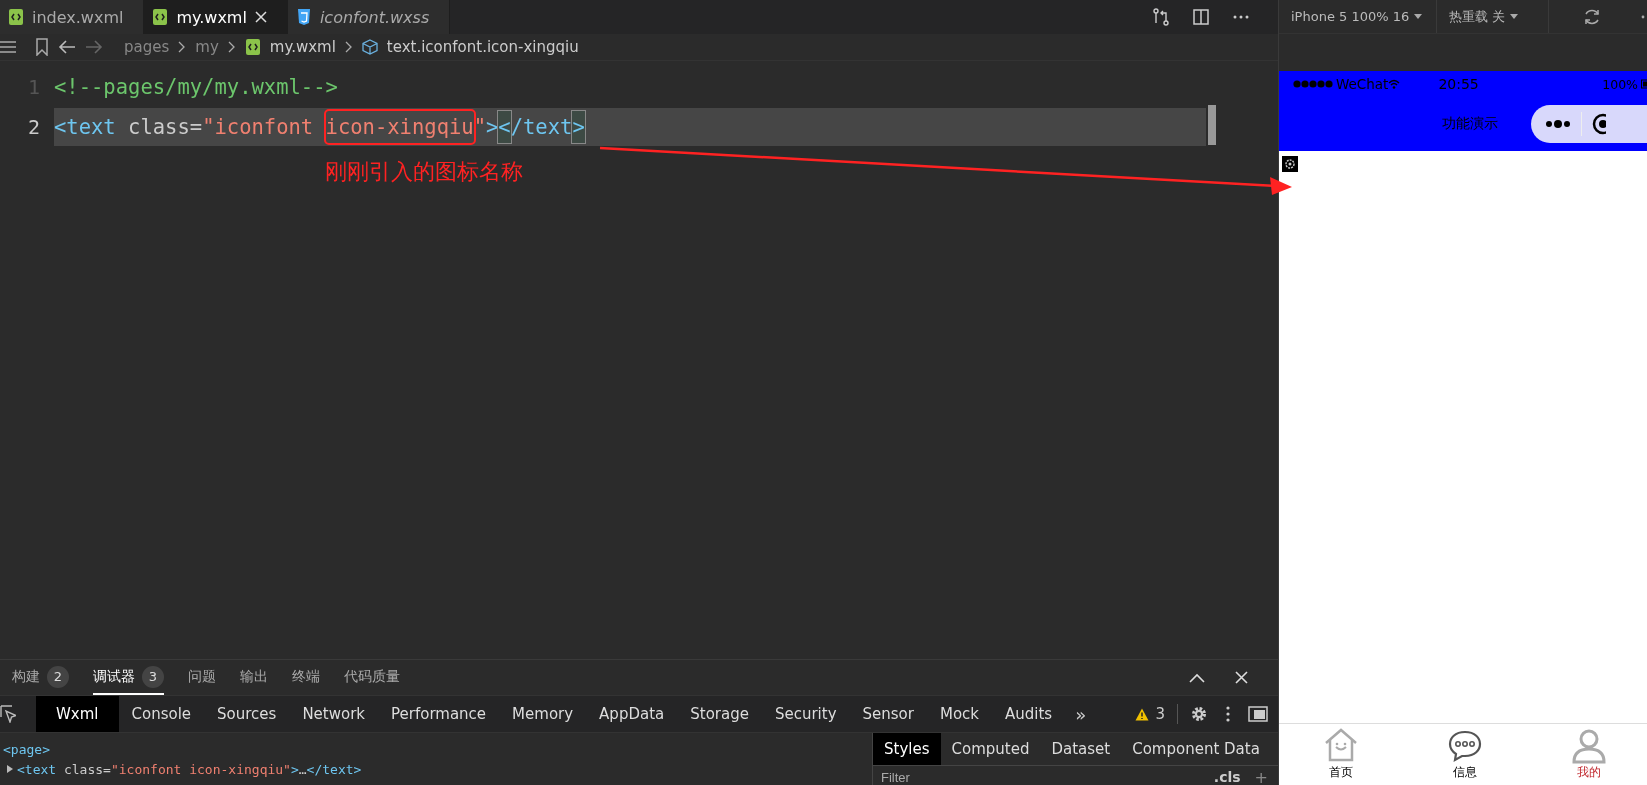  What do you see at coordinates (1160, 714) in the screenshot?
I see `warning-count: 3` at bounding box center [1160, 714].